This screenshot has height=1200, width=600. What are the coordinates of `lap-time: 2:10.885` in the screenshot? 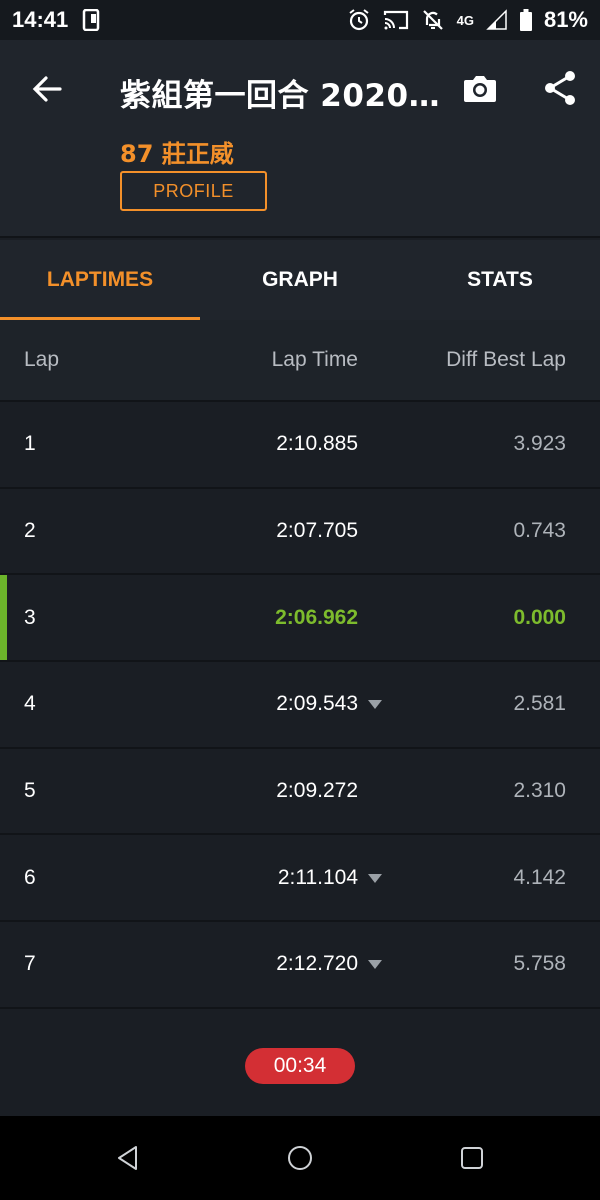 It's located at (317, 444).